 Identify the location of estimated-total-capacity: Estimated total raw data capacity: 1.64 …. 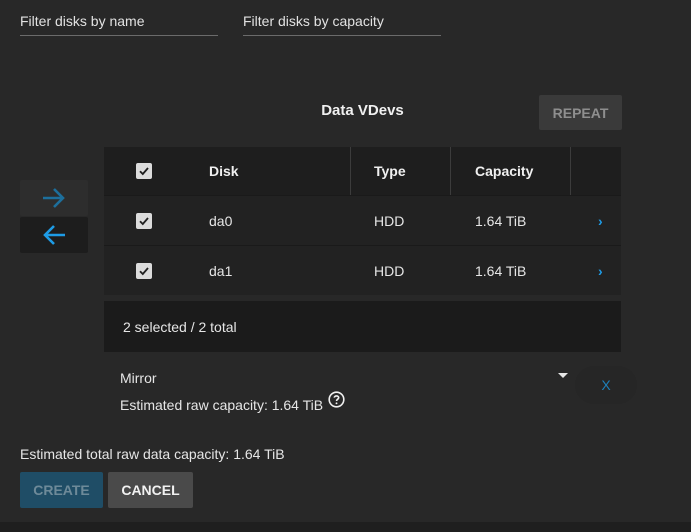
(152, 454).